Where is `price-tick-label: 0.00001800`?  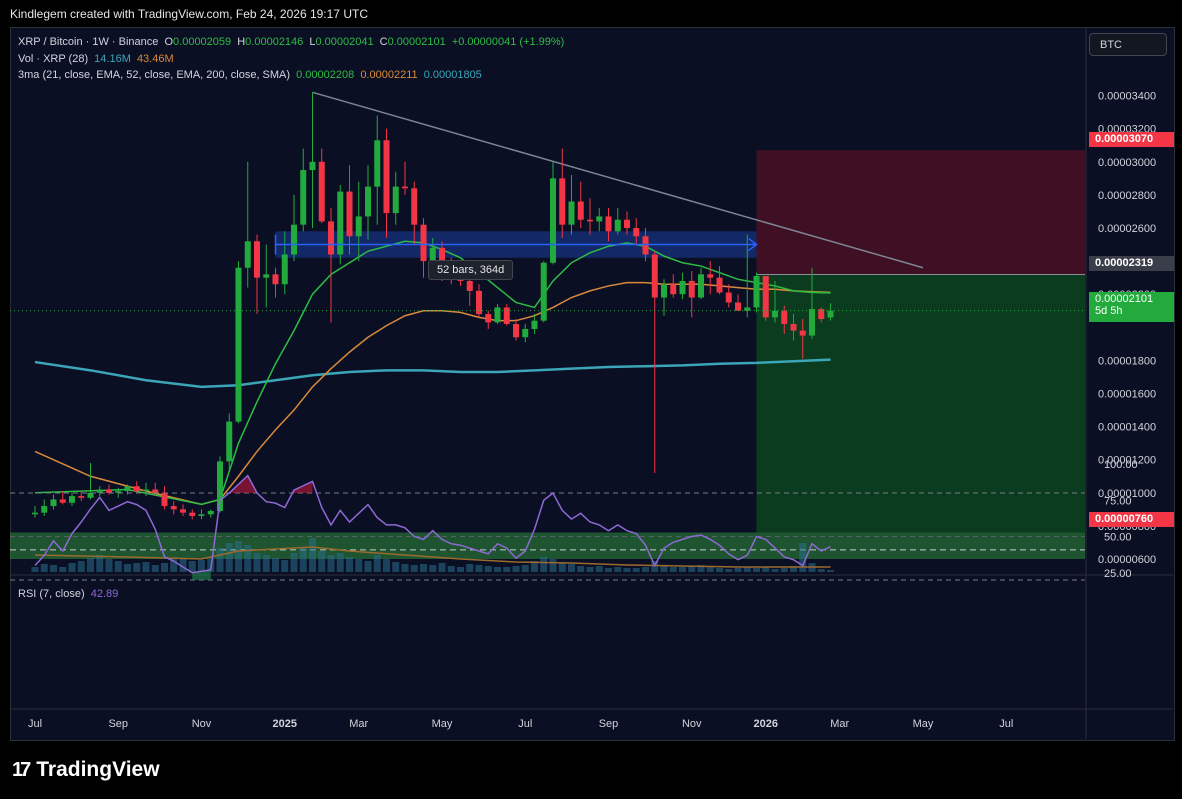
price-tick-label: 0.00001800 is located at coordinates (1127, 361).